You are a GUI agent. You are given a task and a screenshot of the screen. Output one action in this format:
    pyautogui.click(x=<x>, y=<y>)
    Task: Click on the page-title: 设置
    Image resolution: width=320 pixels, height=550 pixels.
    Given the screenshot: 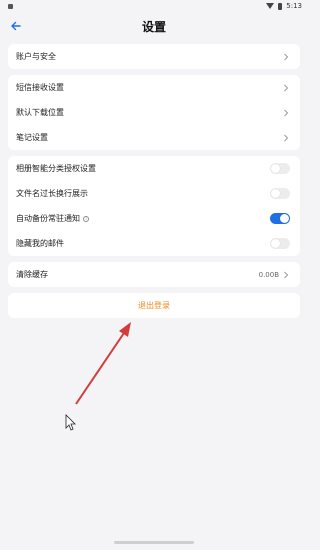 What is the action you would take?
    pyautogui.click(x=153, y=26)
    